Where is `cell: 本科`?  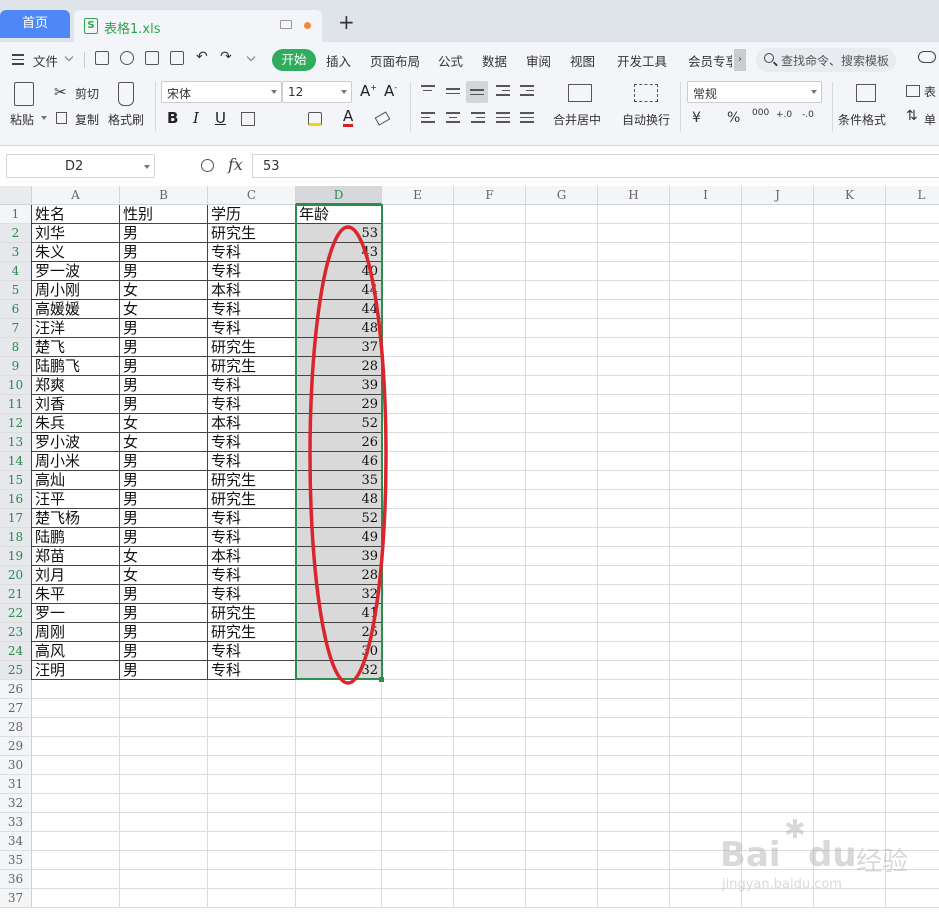
cell: 本科 is located at coordinates (252, 290).